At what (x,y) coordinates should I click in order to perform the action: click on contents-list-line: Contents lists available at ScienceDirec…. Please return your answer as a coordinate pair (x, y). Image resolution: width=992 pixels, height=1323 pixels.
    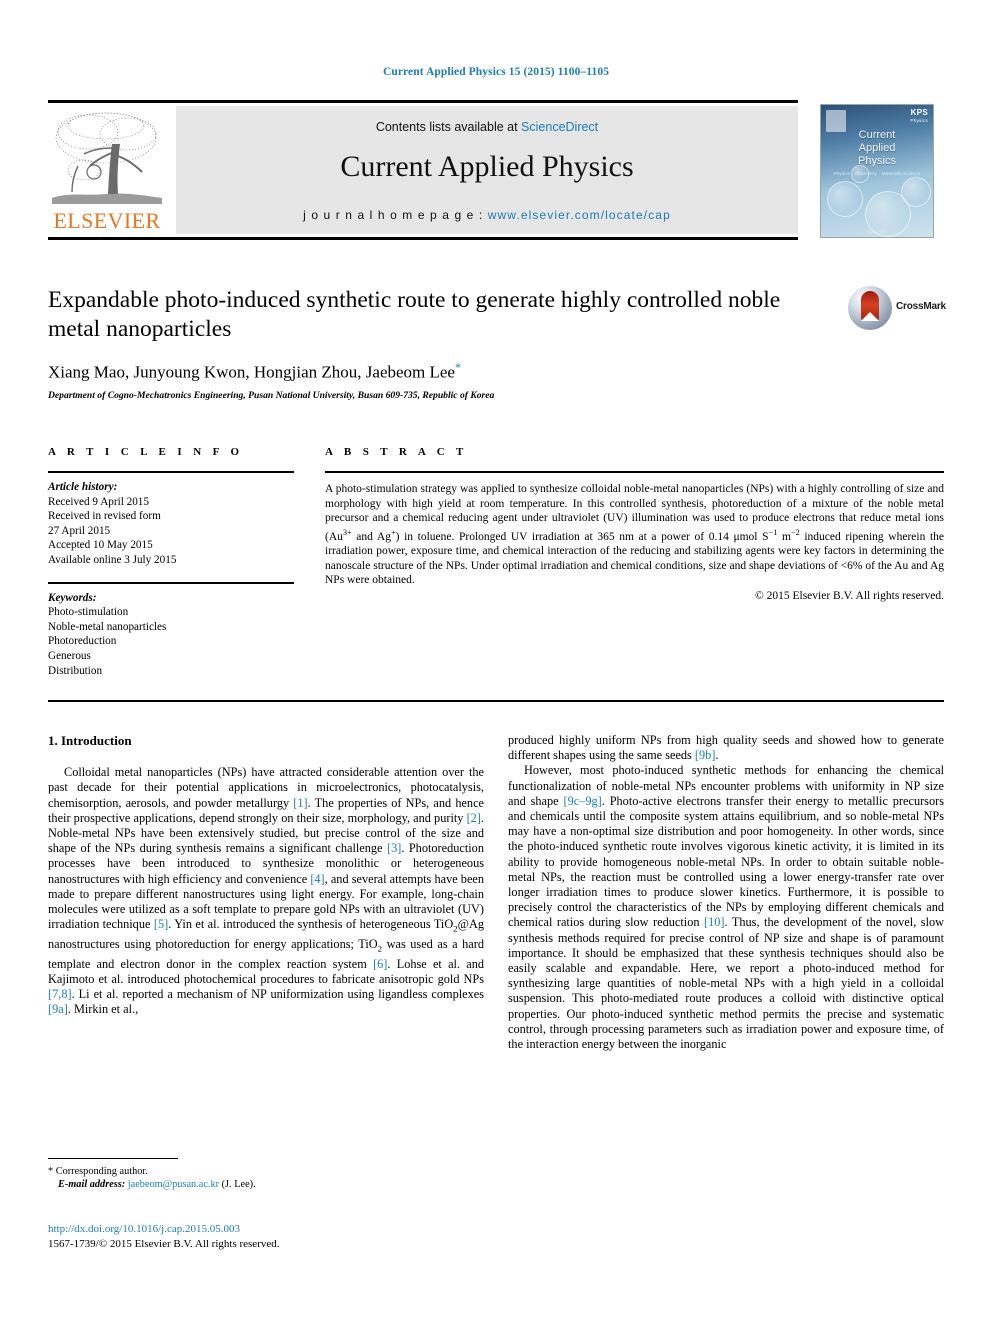
    Looking at the image, I should click on (487, 127).